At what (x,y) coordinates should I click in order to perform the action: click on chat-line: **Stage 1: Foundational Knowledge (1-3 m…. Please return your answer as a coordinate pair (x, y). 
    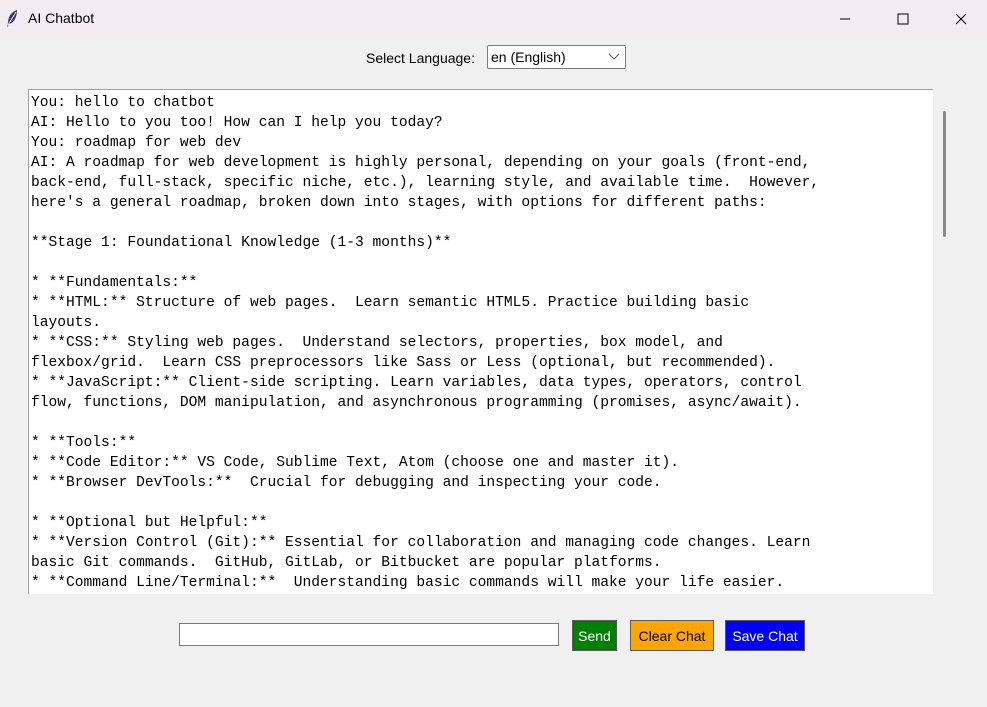
    Looking at the image, I should click on (241, 243).